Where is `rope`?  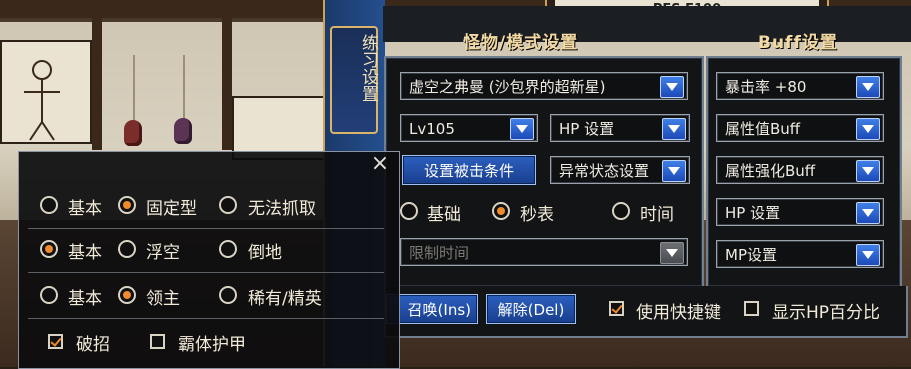 rope is located at coordinates (134, 92).